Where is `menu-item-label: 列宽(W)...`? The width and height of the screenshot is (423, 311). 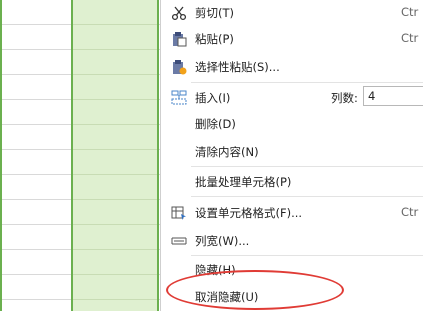
menu-item-label: 列宽(W)... is located at coordinates (222, 241).